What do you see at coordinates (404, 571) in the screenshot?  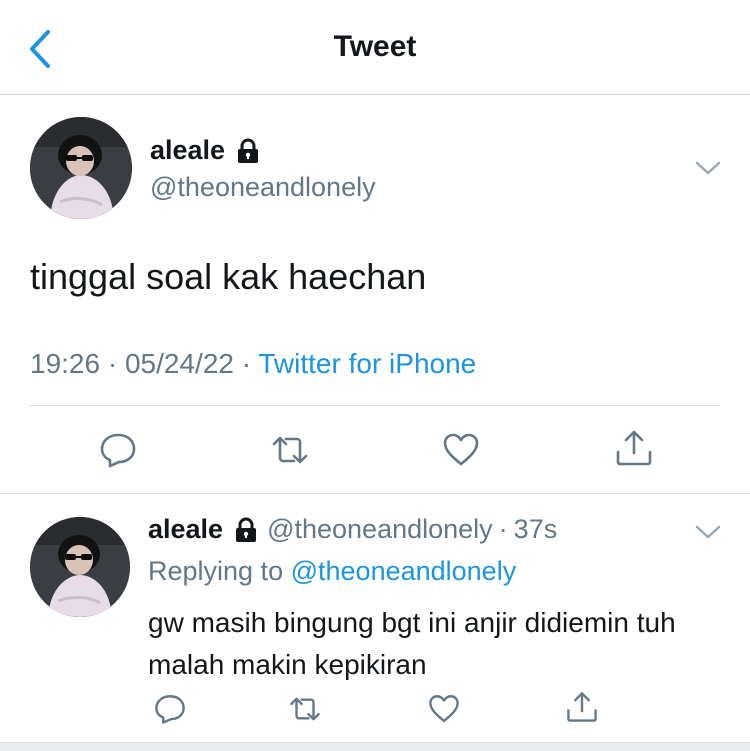 I see `replying-to-link: @theoneandlonely` at bounding box center [404, 571].